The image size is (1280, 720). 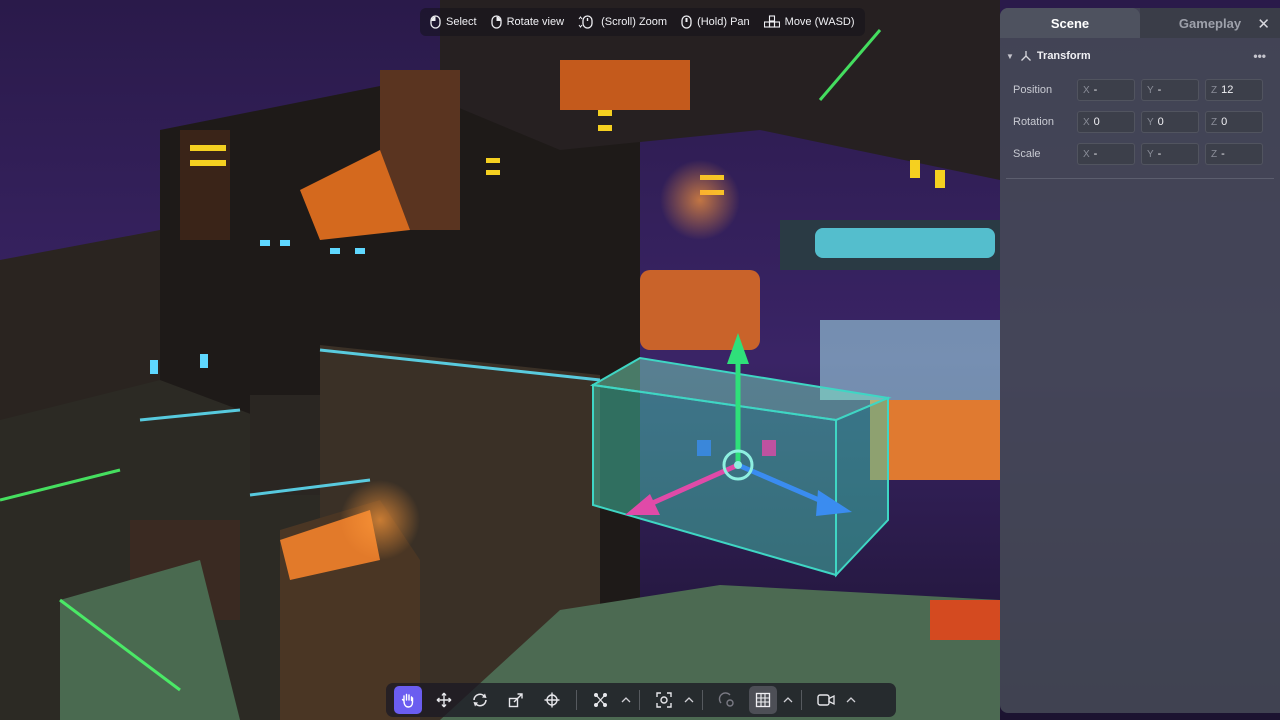 What do you see at coordinates (1033, 90) in the screenshot?
I see `row-label: Position` at bounding box center [1033, 90].